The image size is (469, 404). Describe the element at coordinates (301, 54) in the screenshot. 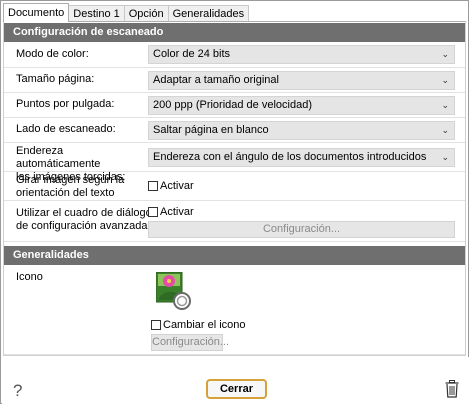

I see `color-mode-select: Color de 24 bits ⌄` at that location.